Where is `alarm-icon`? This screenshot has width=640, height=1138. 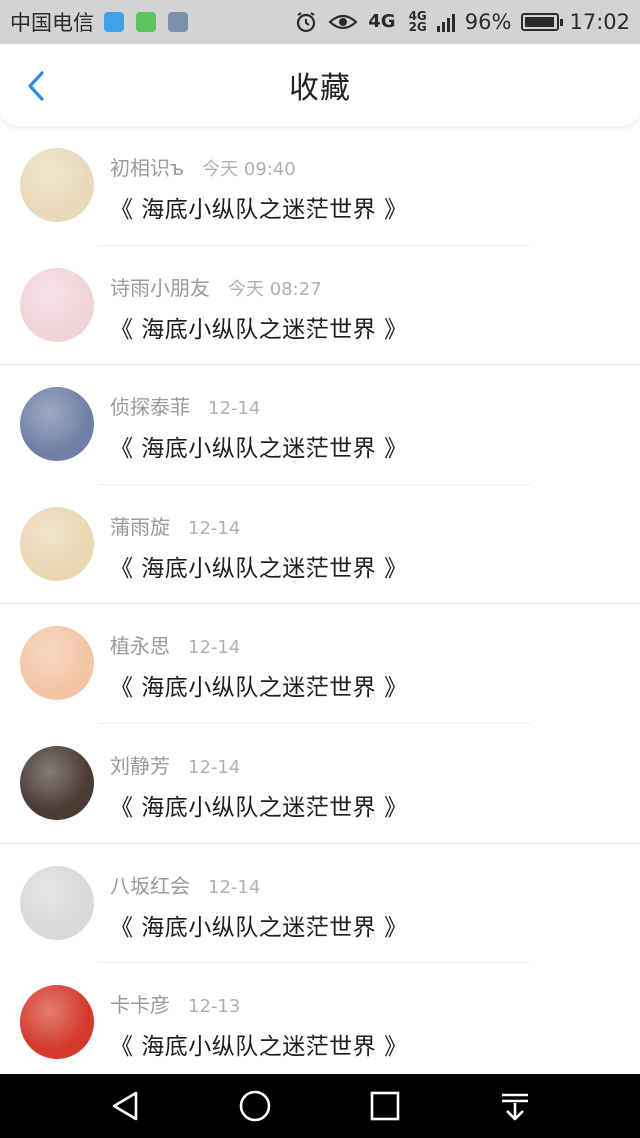 alarm-icon is located at coordinates (306, 22).